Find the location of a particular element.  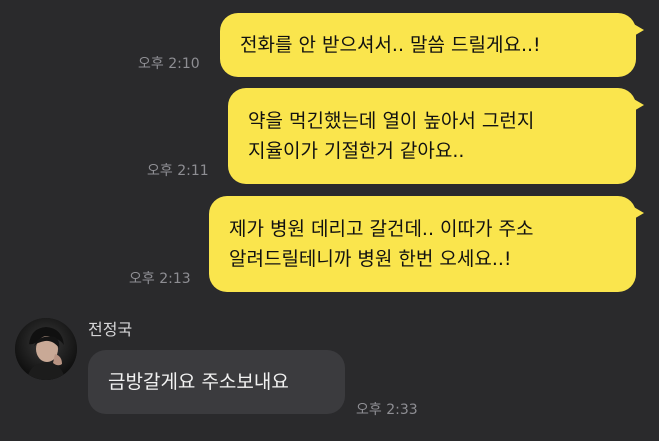

message-timestamp: 오후 2:11 is located at coordinates (178, 171).